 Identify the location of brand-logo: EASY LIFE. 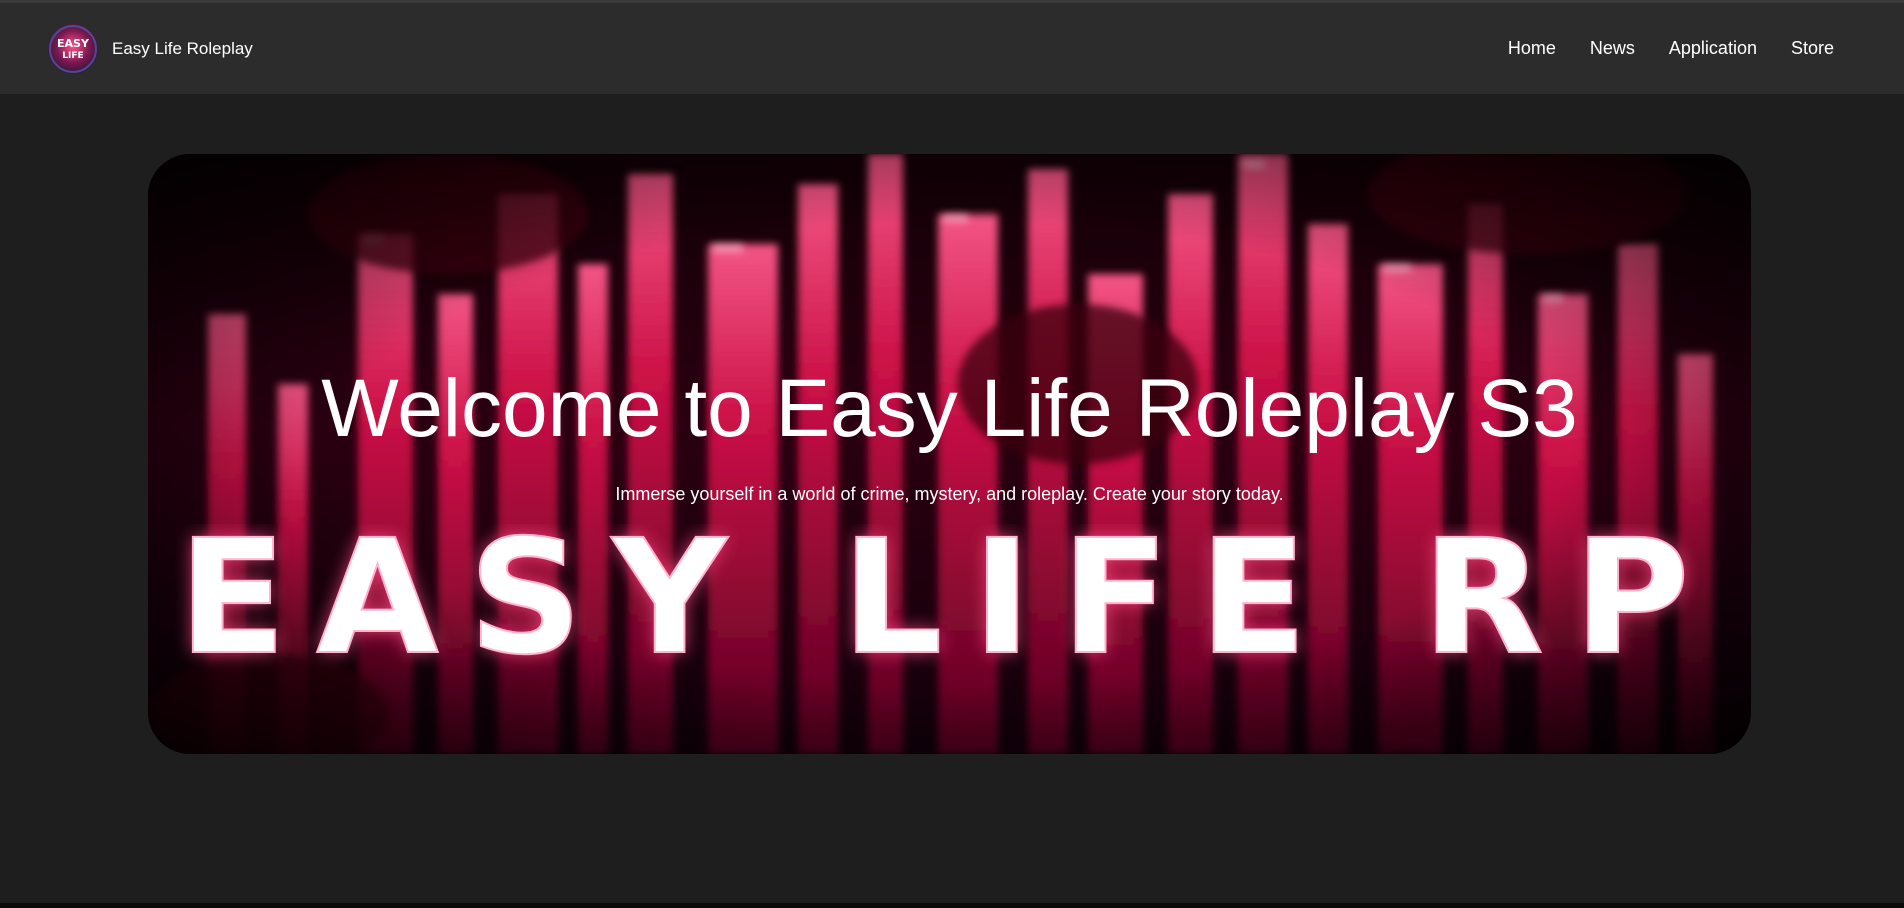
(73, 48).